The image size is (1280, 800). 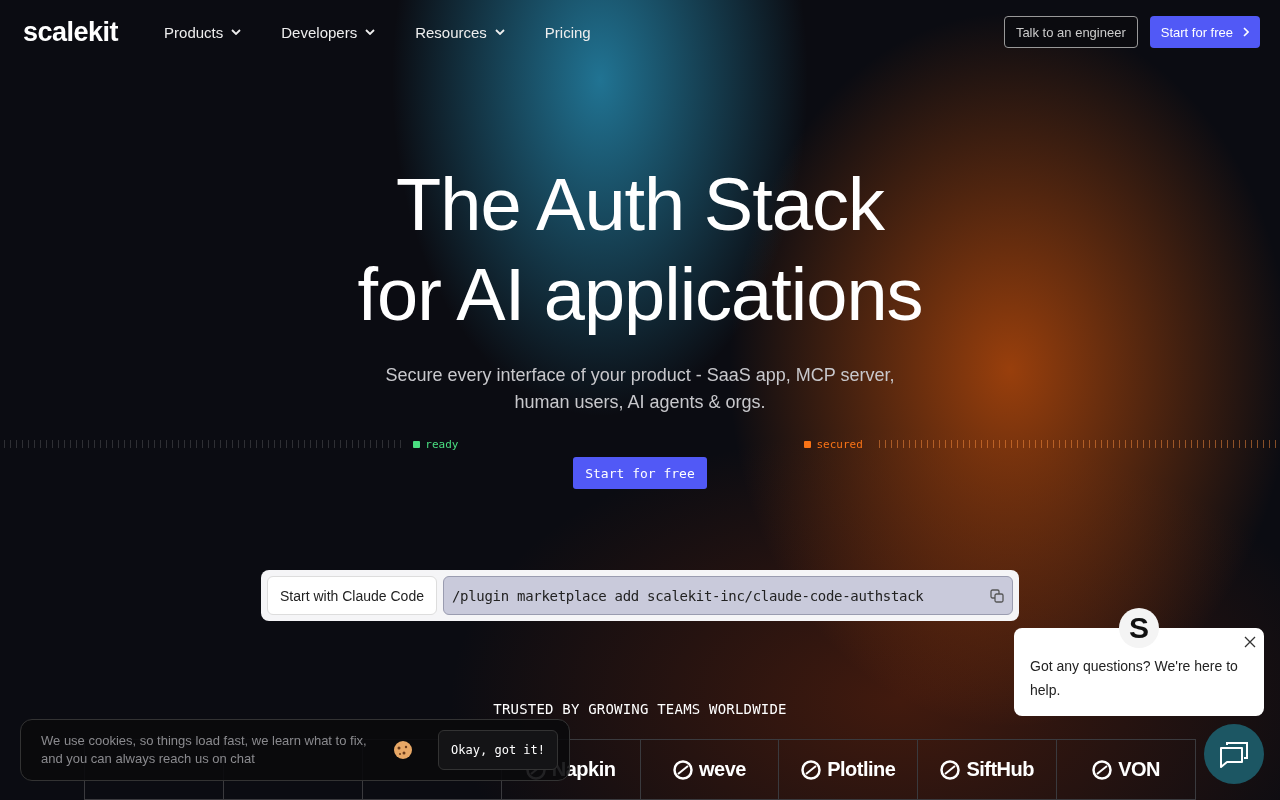 What do you see at coordinates (460, 32) in the screenshot?
I see `nav-menu-item: Resources` at bounding box center [460, 32].